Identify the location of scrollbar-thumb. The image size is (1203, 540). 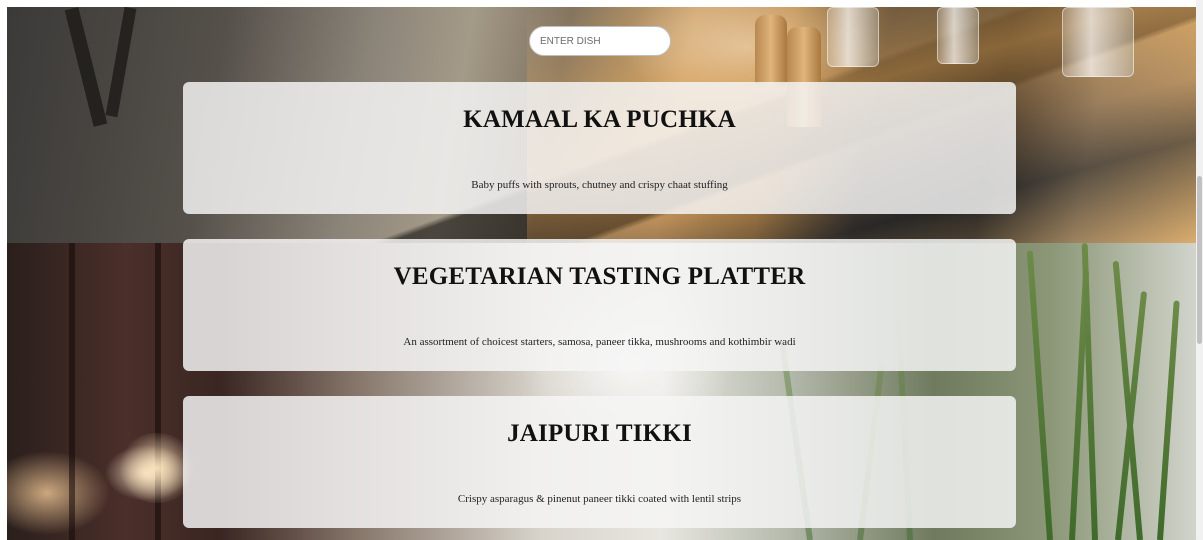
(1199, 260).